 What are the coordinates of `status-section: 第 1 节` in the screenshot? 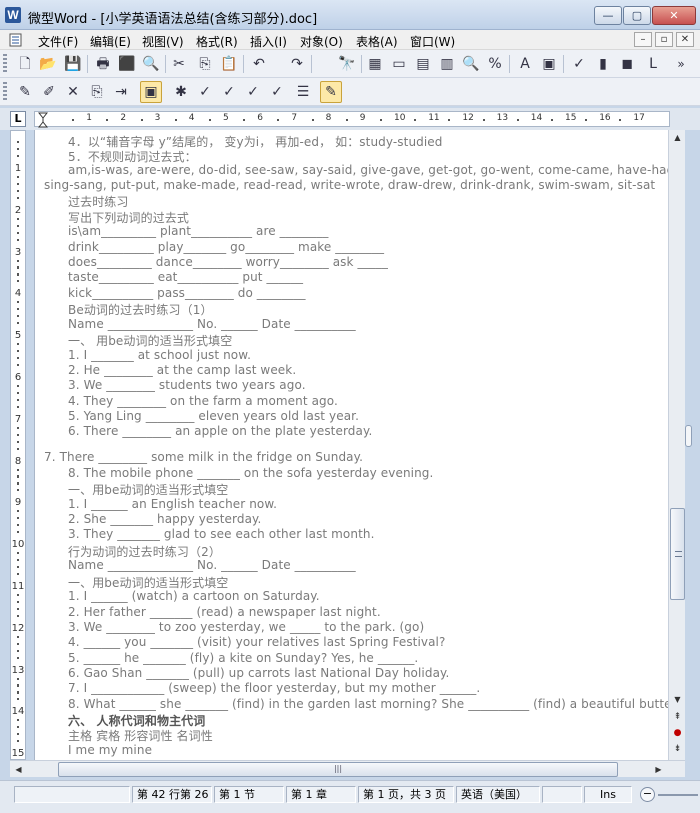 It's located at (249, 794).